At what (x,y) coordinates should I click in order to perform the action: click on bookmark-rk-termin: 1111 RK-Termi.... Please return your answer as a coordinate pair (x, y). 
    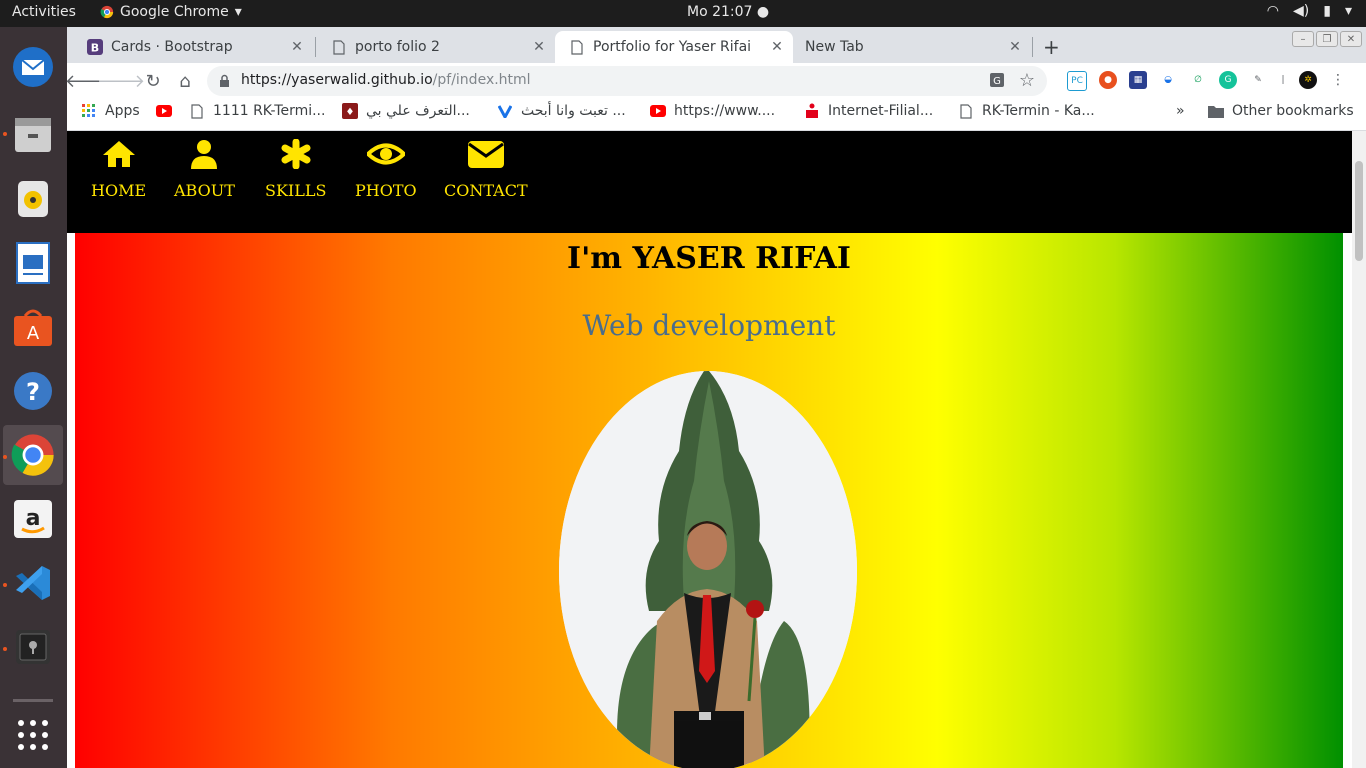
    Looking at the image, I should click on (257, 111).